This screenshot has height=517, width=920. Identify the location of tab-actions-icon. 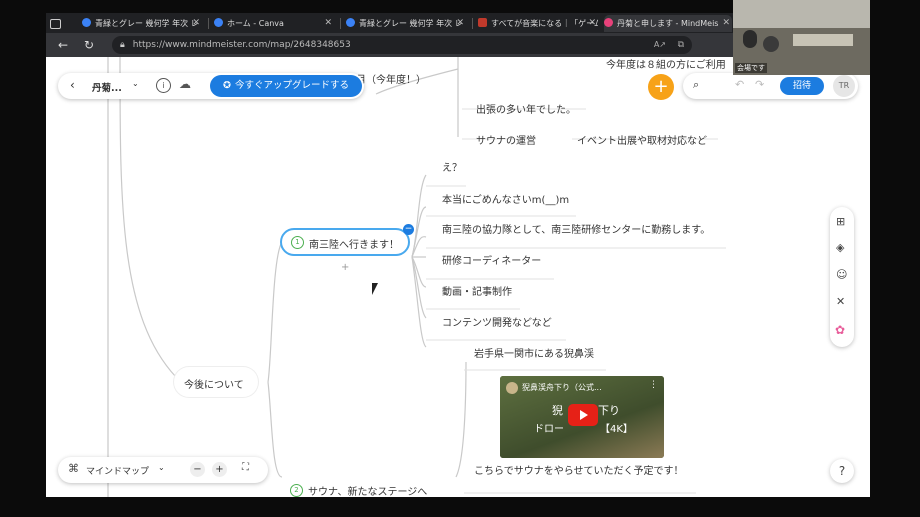
(60, 23).